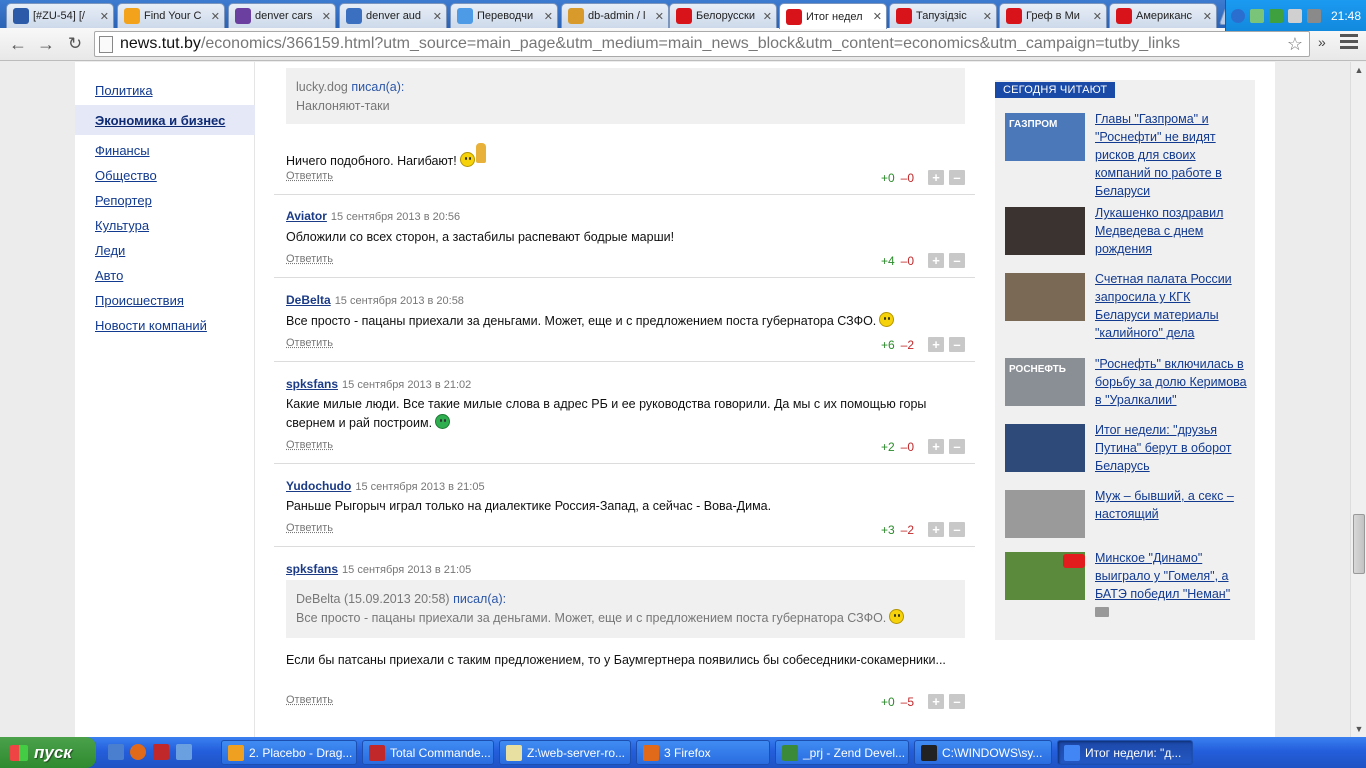  Describe the element at coordinates (703, 752) in the screenshot. I see `taskbar-button: 3 Firefox` at that location.